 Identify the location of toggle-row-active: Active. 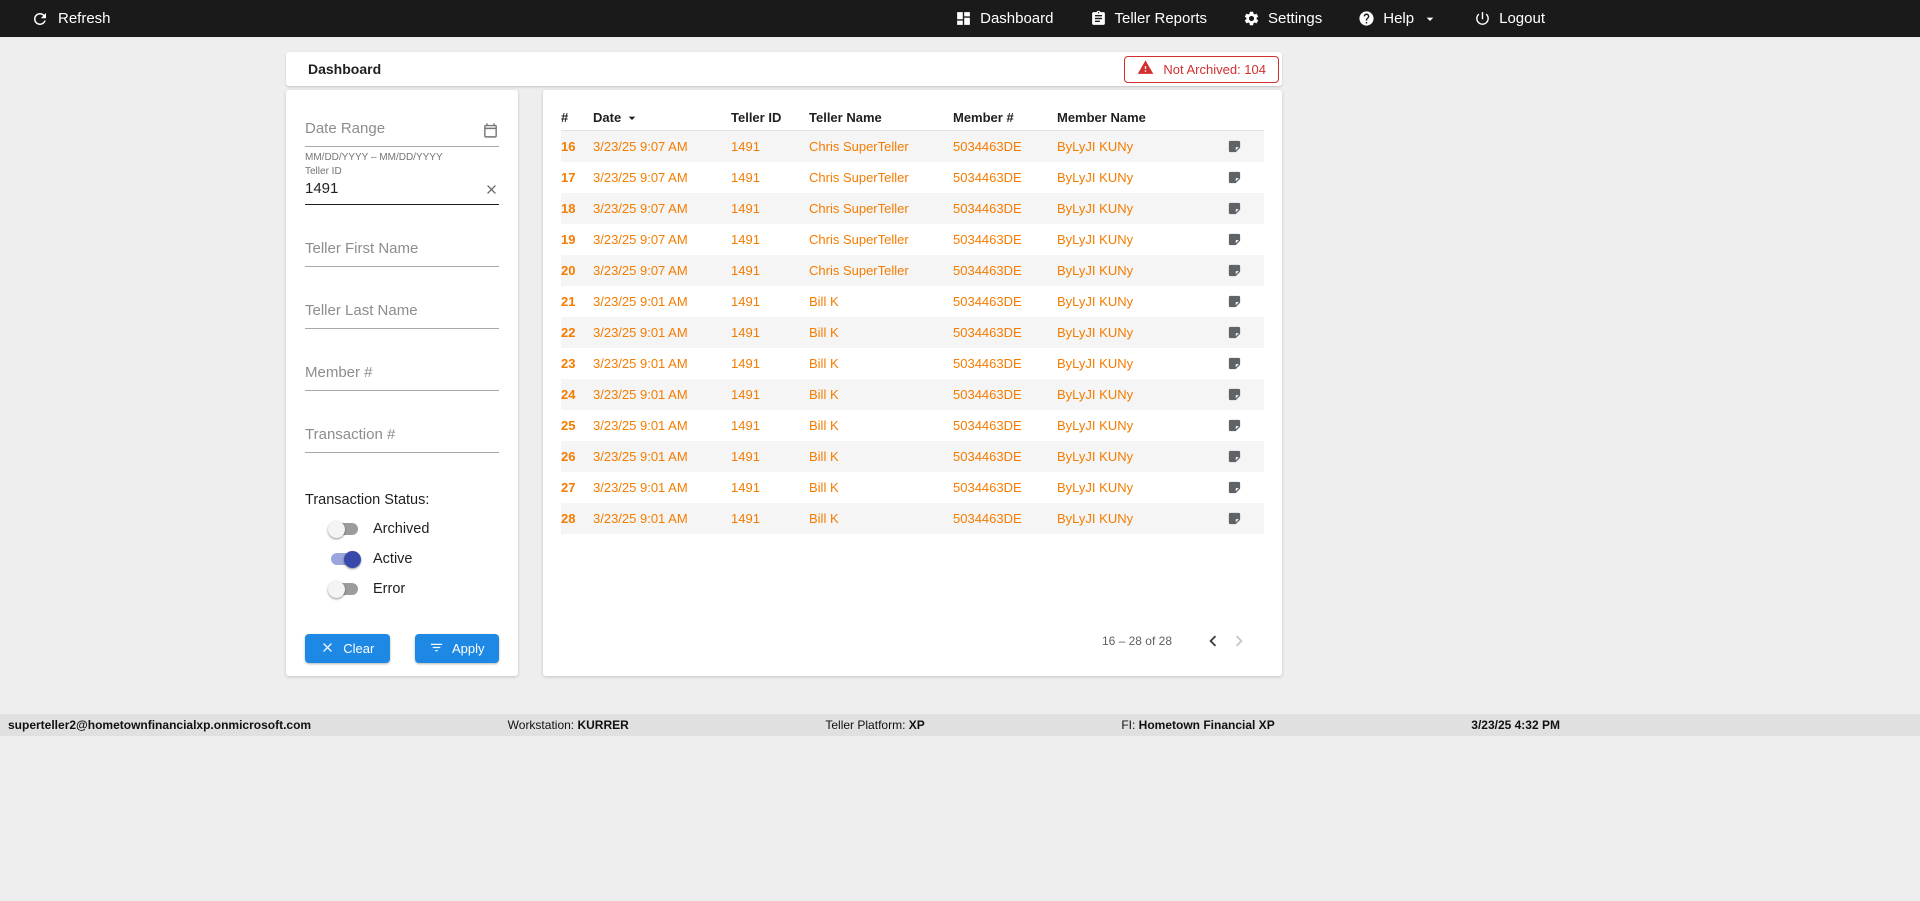
(402, 559).